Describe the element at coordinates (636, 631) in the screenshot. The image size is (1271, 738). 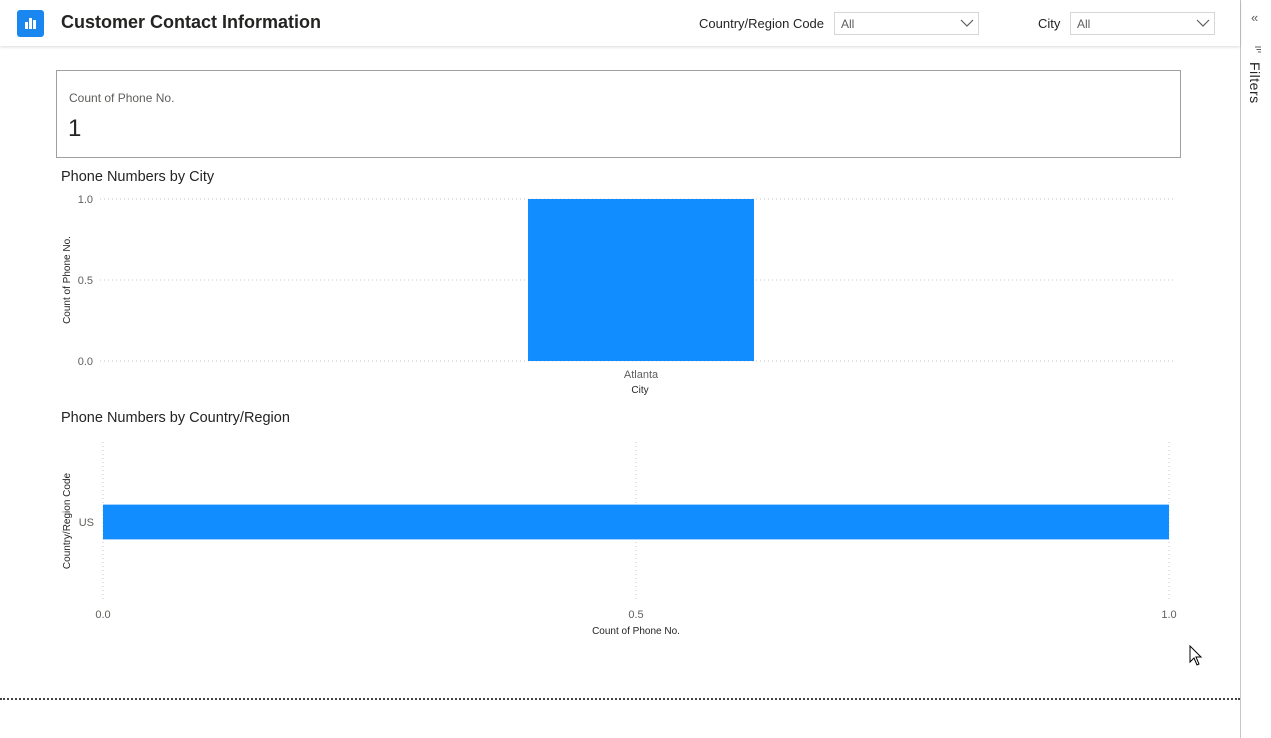
I see `x-axis-title: Count of Phone No.` at that location.